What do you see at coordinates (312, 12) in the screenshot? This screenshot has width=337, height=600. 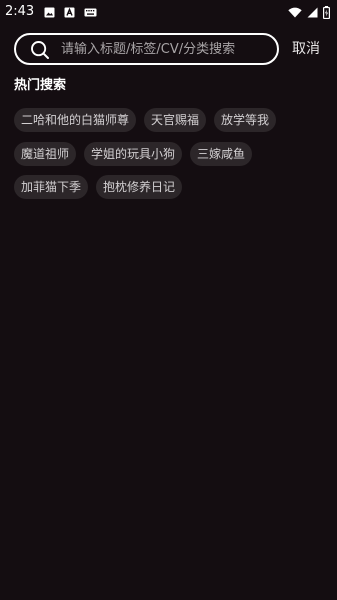 I see `signal-icon` at bounding box center [312, 12].